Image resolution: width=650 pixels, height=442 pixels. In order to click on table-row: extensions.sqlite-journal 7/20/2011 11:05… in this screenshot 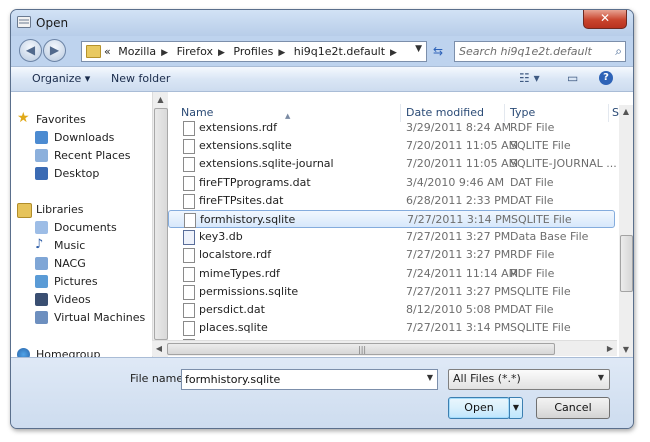, I will do `click(392, 164)`.